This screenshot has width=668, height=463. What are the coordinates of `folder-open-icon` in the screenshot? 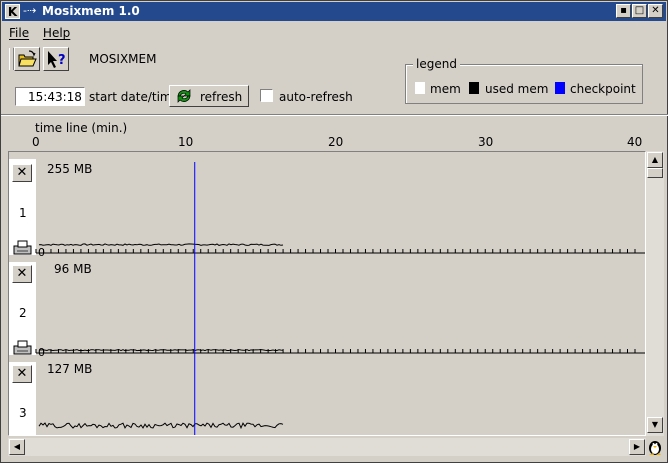 It's located at (27, 58).